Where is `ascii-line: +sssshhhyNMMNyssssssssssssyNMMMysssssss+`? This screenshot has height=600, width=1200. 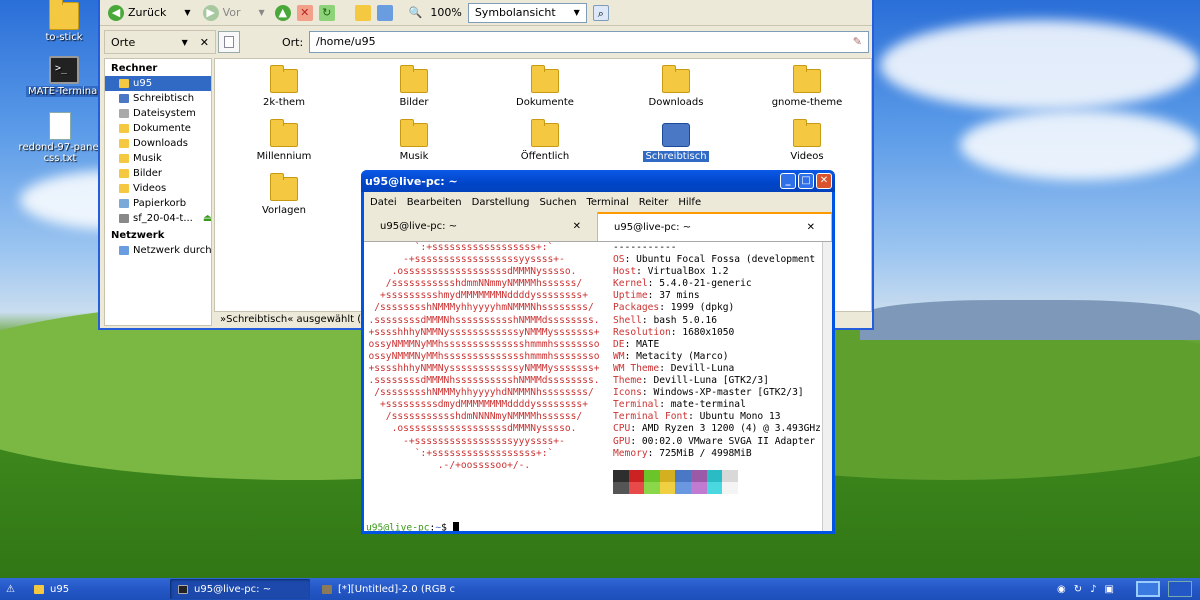
ascii-line: +sssshhhyNMMNyssssssssssssyNMMMysssssss+ is located at coordinates (484, 368).